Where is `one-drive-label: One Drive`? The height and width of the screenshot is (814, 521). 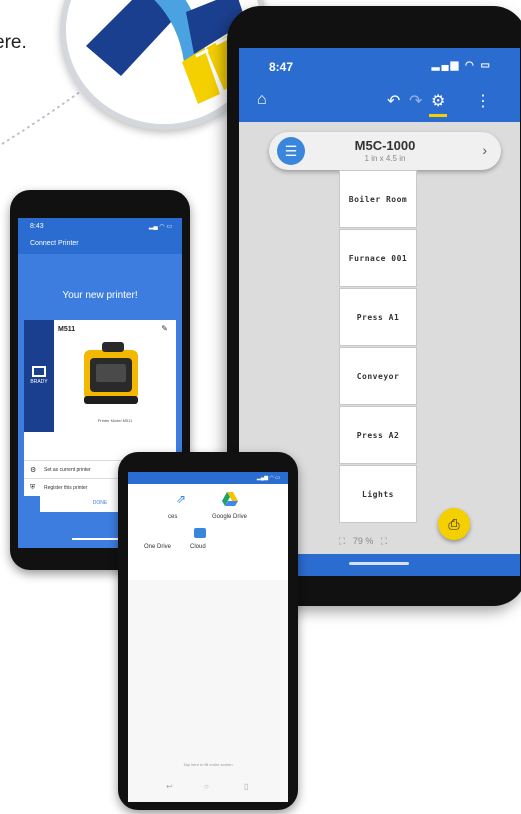 one-drive-label: One Drive is located at coordinates (157, 547).